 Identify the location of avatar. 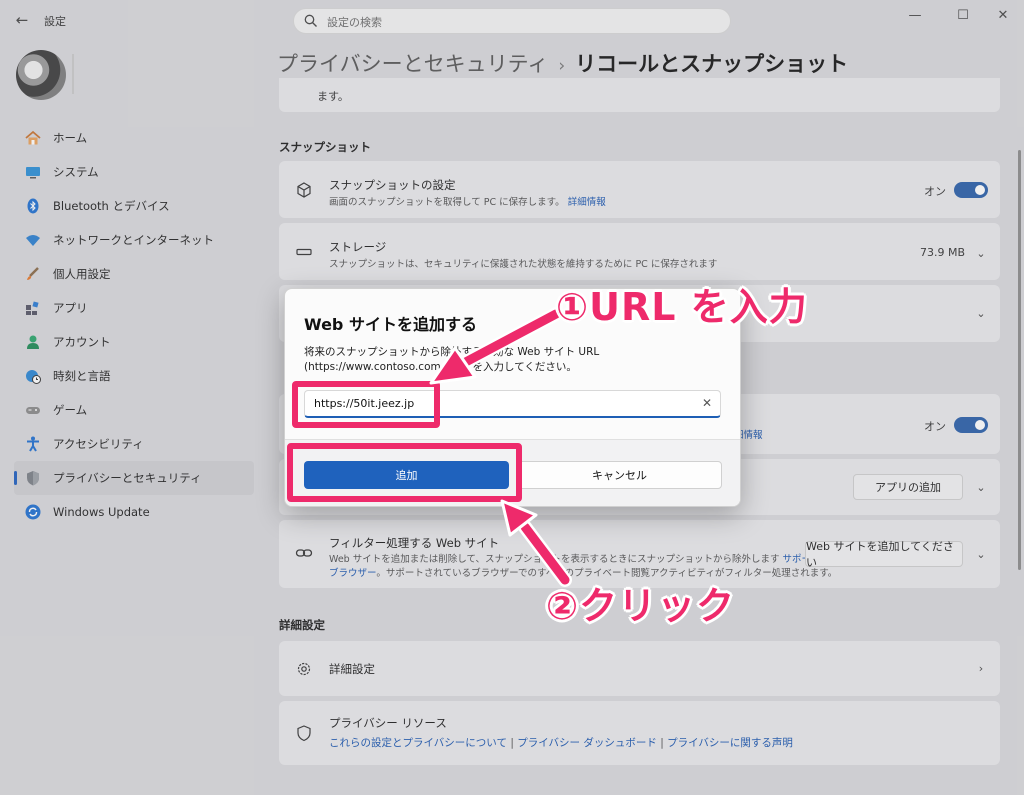
(41, 75).